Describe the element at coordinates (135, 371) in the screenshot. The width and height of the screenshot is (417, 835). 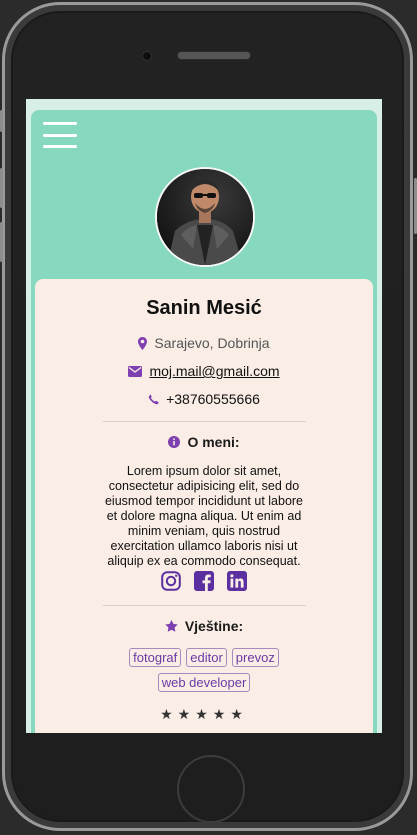
I see `envelope-icon` at that location.